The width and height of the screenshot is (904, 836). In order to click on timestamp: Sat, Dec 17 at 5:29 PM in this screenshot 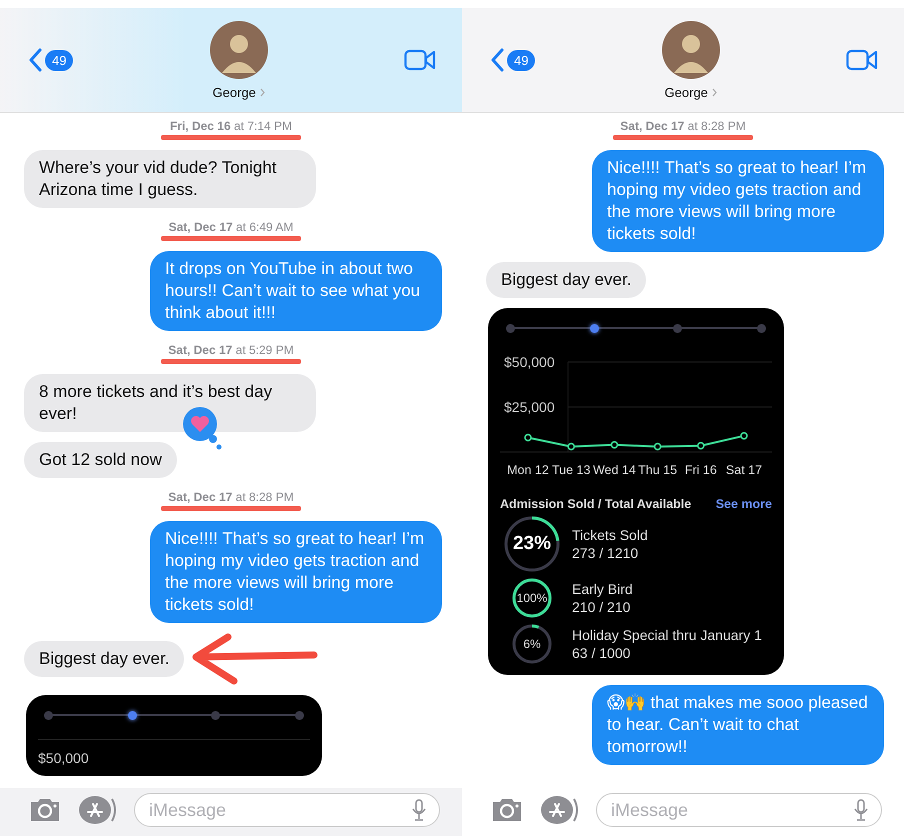, I will do `click(231, 350)`.